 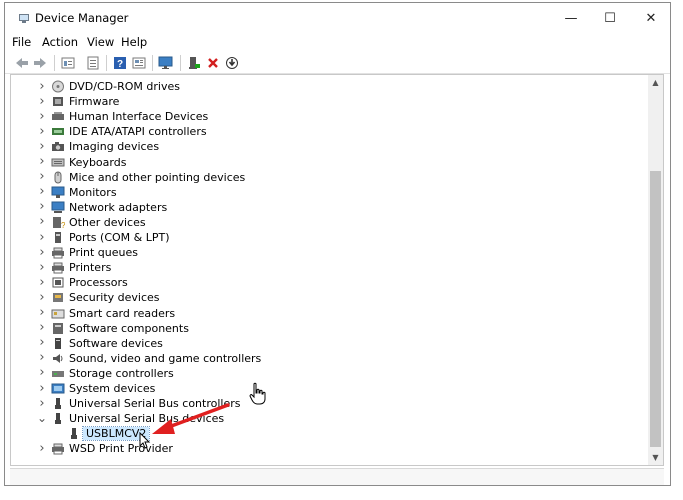 What do you see at coordinates (321, 116) in the screenshot?
I see `tree-category: › Human Interface Devices` at bounding box center [321, 116].